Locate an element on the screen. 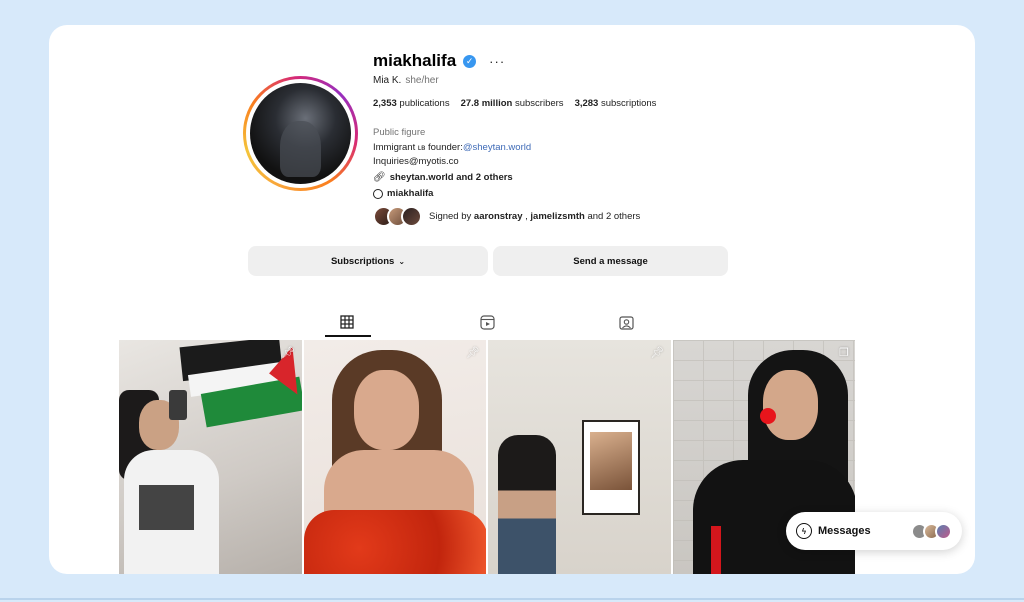  profile-tabs is located at coordinates (512, 322).